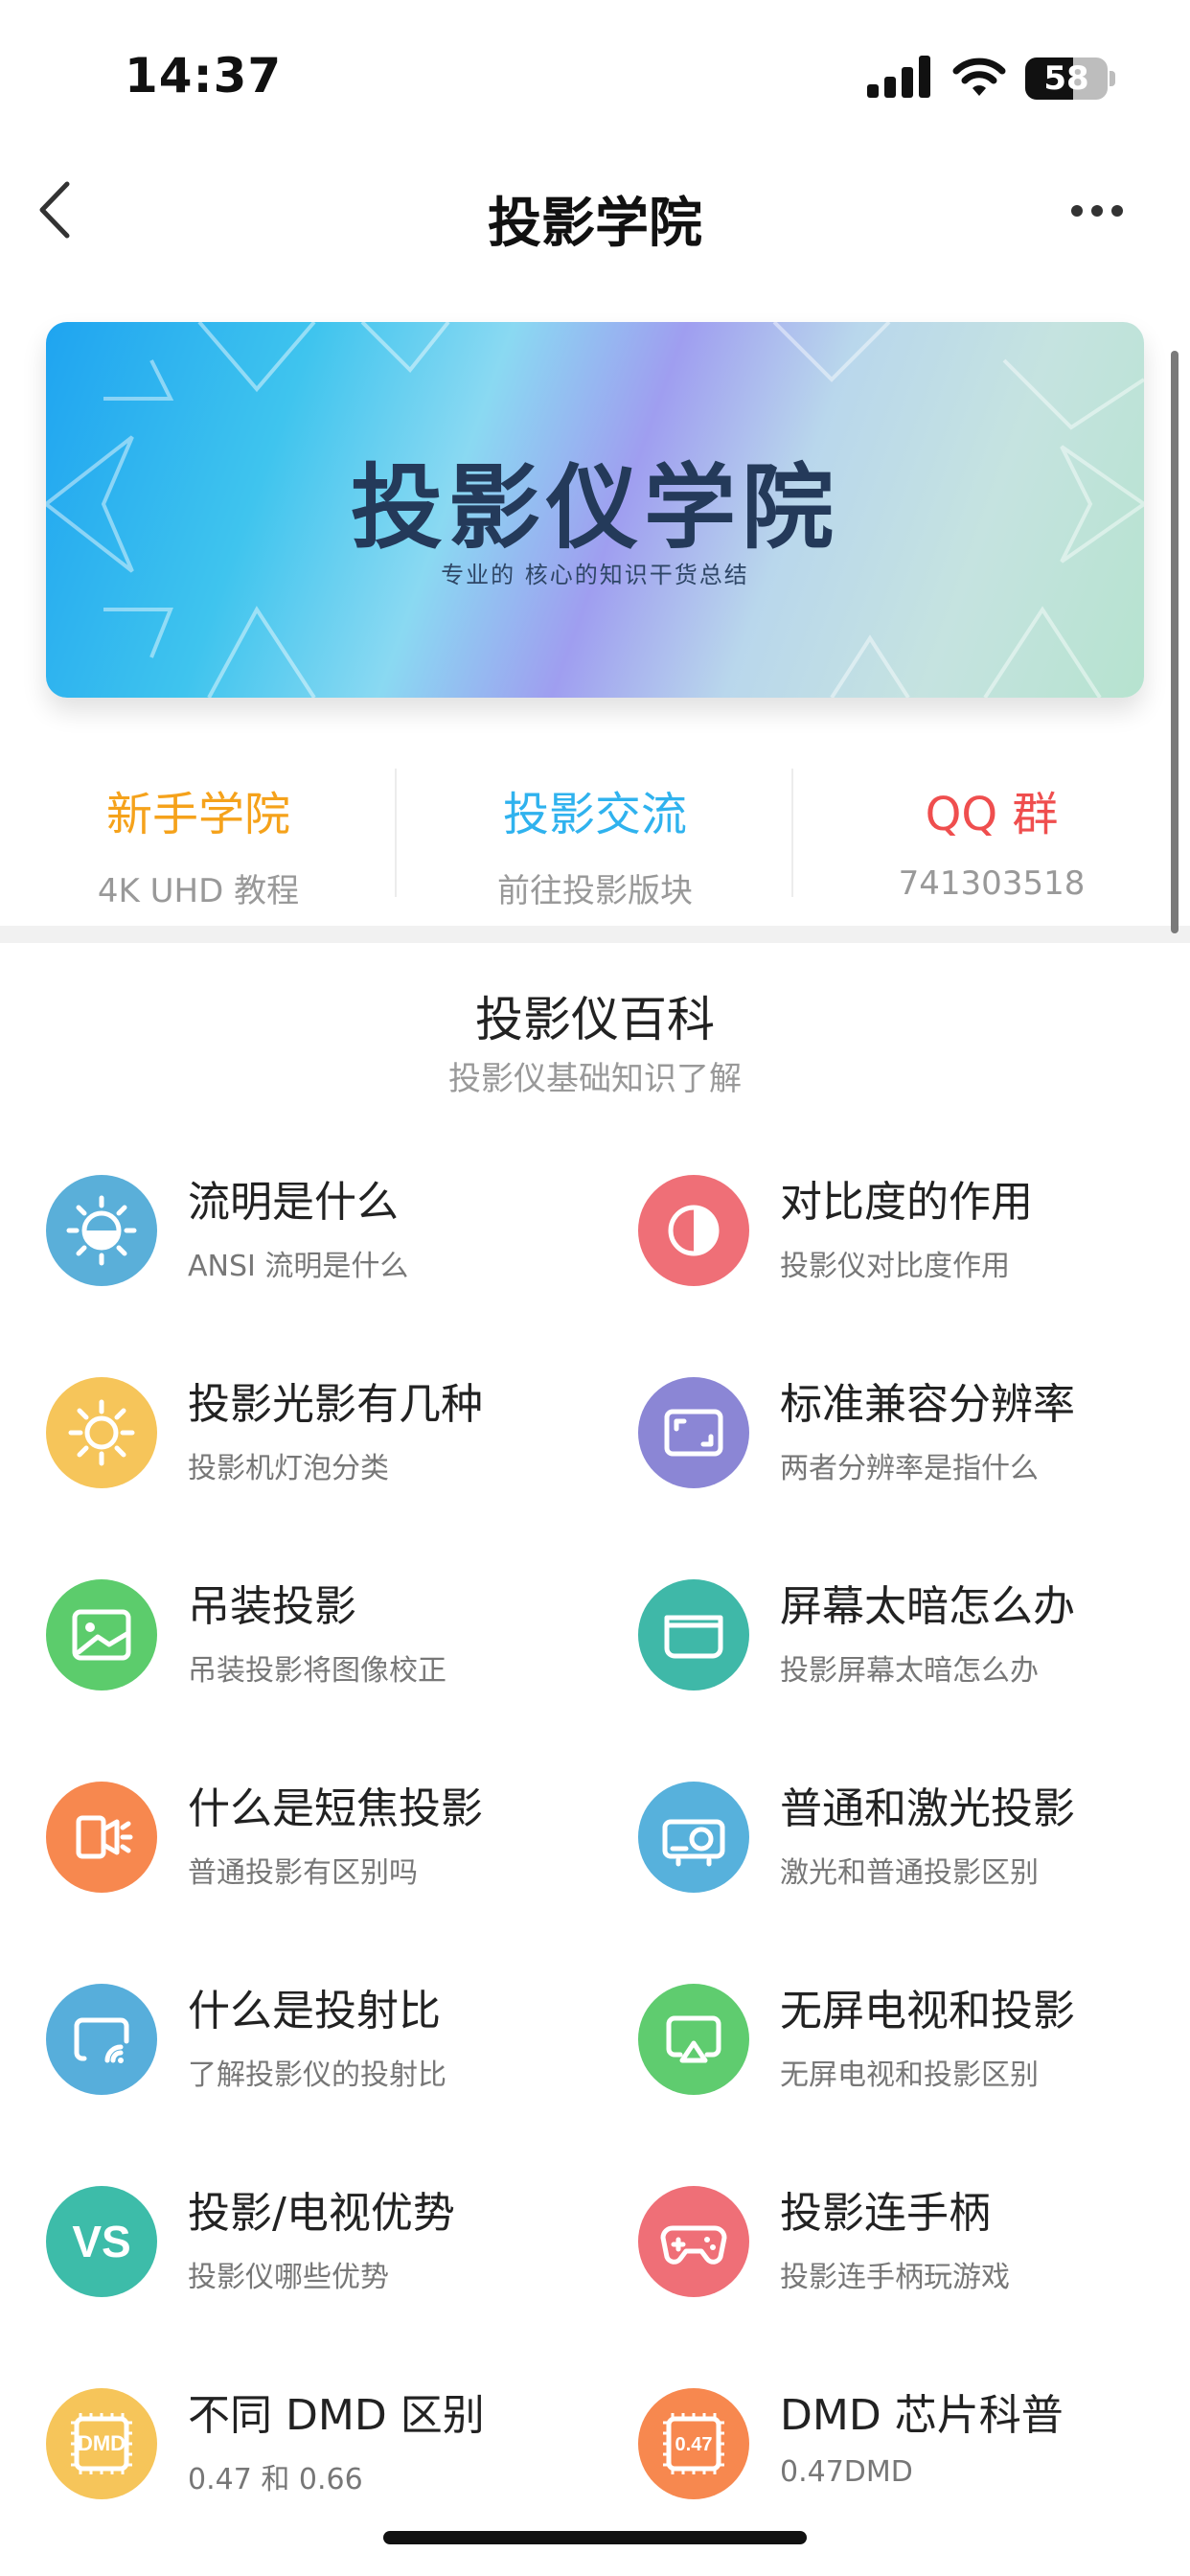 Image resolution: width=1190 pixels, height=2576 pixels. Describe the element at coordinates (914, 2259) in the screenshot. I see `topic-item: 投影连手柄投影连手柄玩游戏` at that location.